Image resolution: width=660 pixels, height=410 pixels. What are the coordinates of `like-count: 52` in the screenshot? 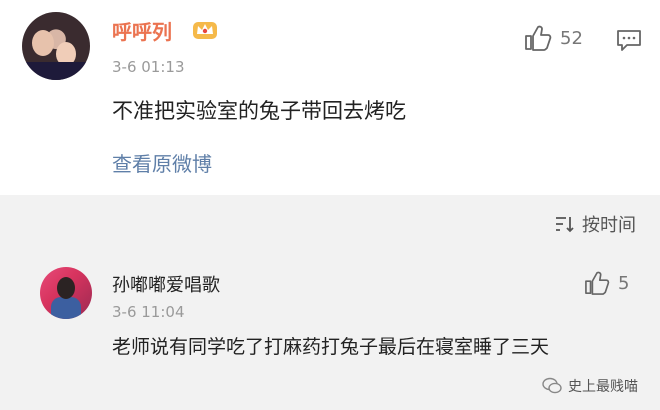 It's located at (571, 38).